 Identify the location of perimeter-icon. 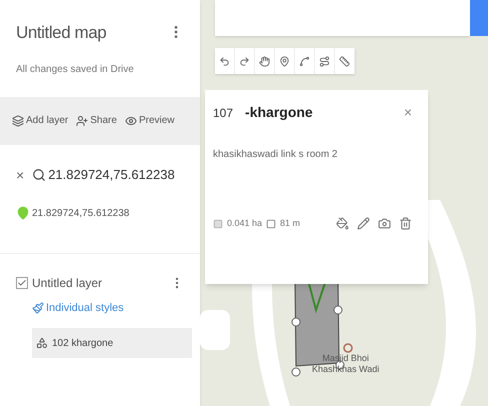
(271, 223).